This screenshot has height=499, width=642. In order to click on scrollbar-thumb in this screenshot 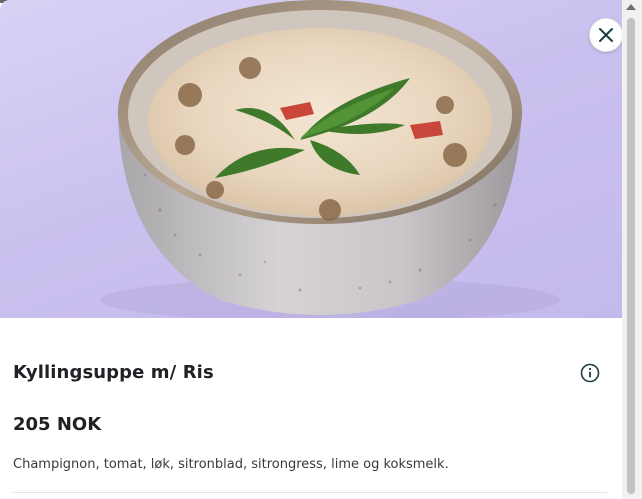, I will do `click(631, 256)`.